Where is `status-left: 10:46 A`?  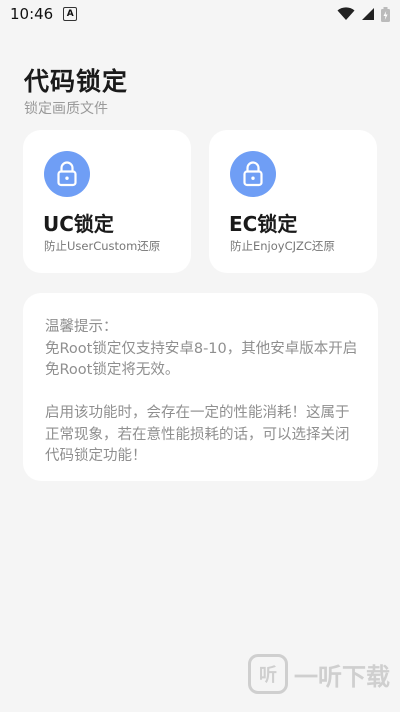 status-left: 10:46 A is located at coordinates (44, 14).